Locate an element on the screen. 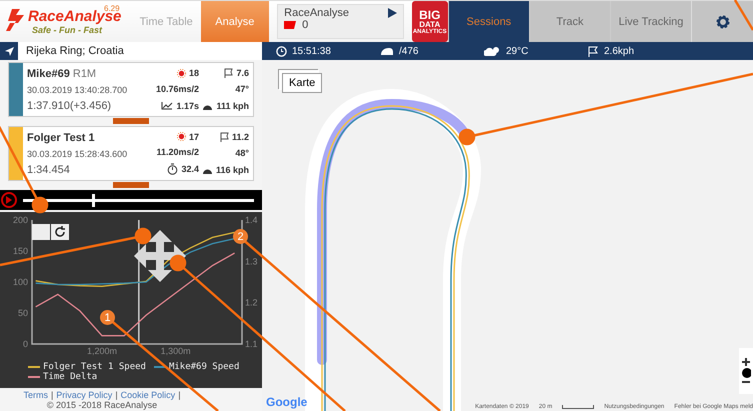  zoom-buttons-icon is located at coordinates (746, 371).